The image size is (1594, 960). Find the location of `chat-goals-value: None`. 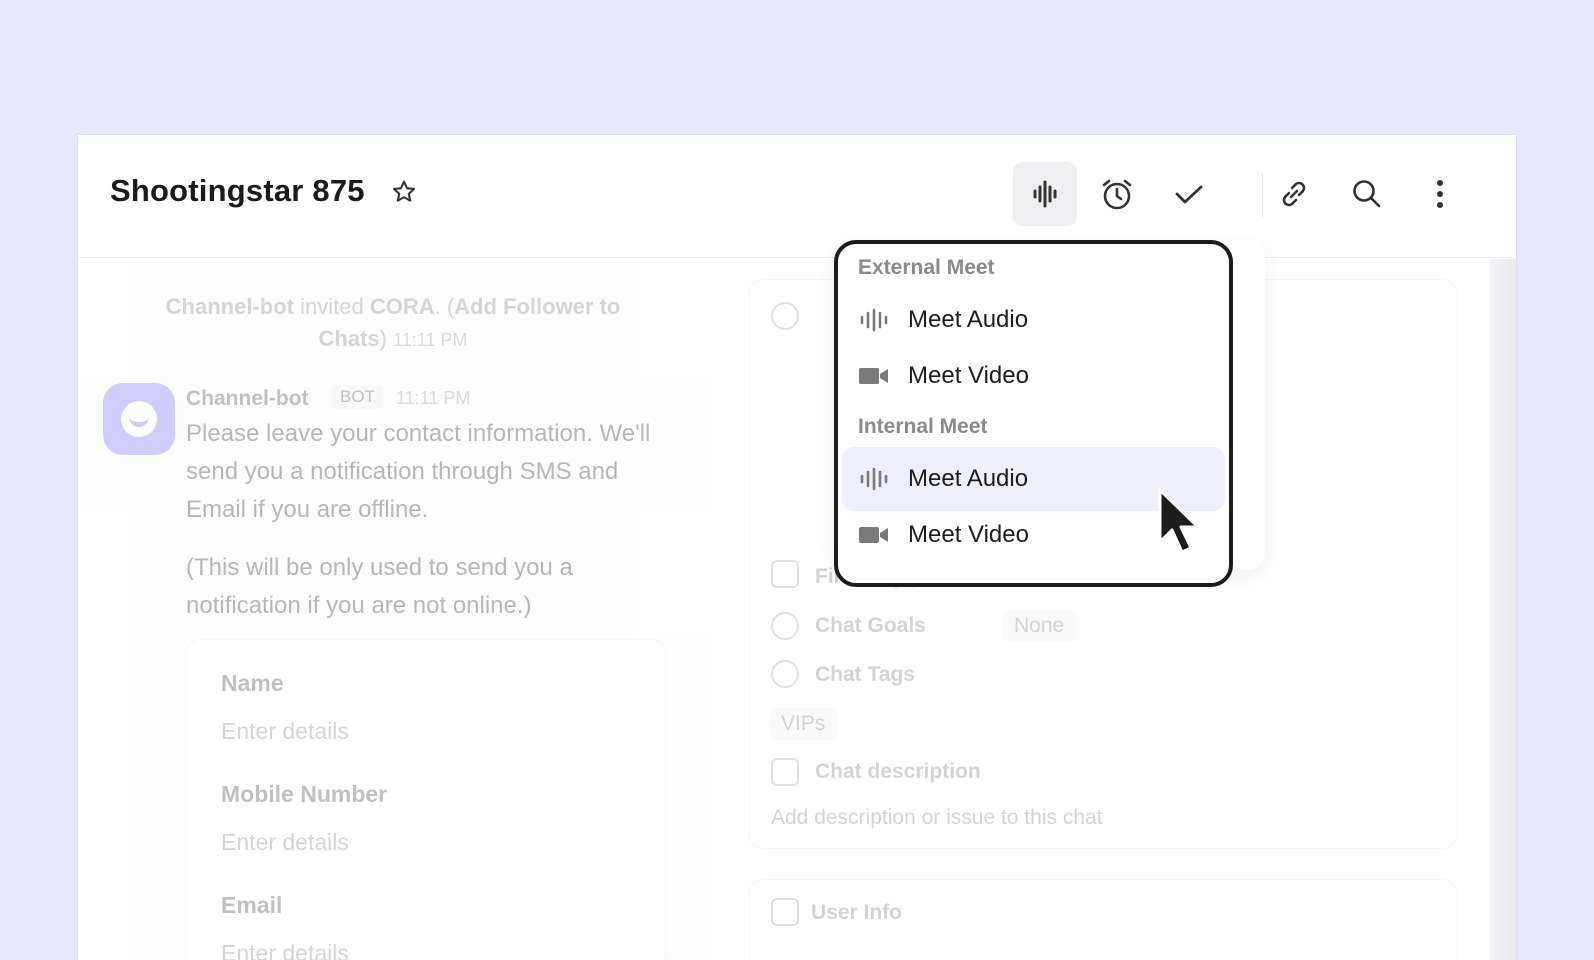

chat-goals-value: None is located at coordinates (1039, 626).